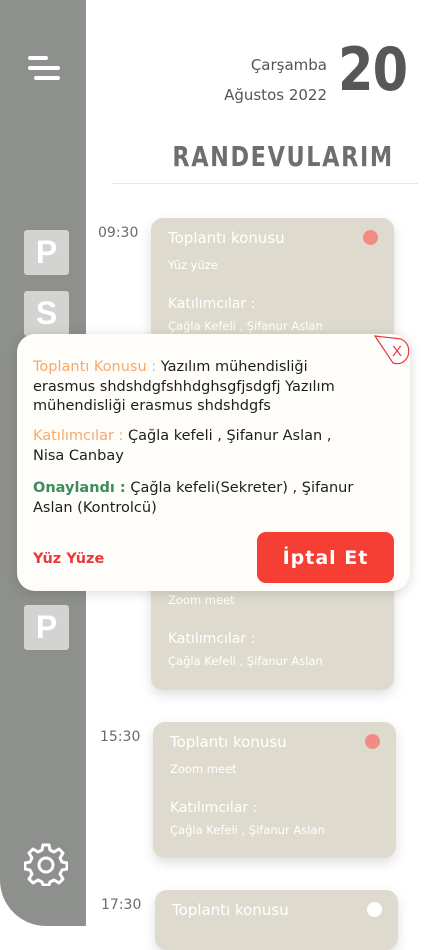 The width and height of the screenshot is (428, 950). Describe the element at coordinates (118, 233) in the screenshot. I see `appointment-time: 09:30` at that location.